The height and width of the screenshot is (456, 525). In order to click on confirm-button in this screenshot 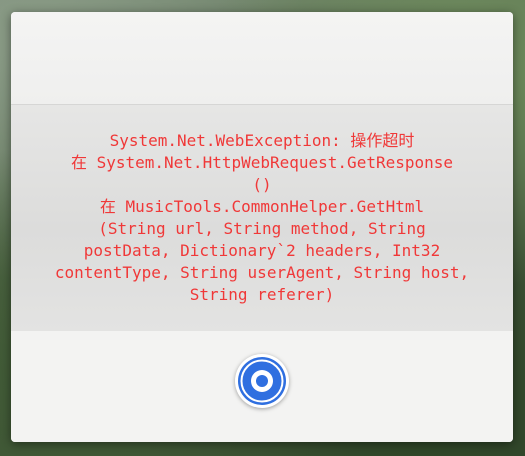, I will do `click(262, 381)`.